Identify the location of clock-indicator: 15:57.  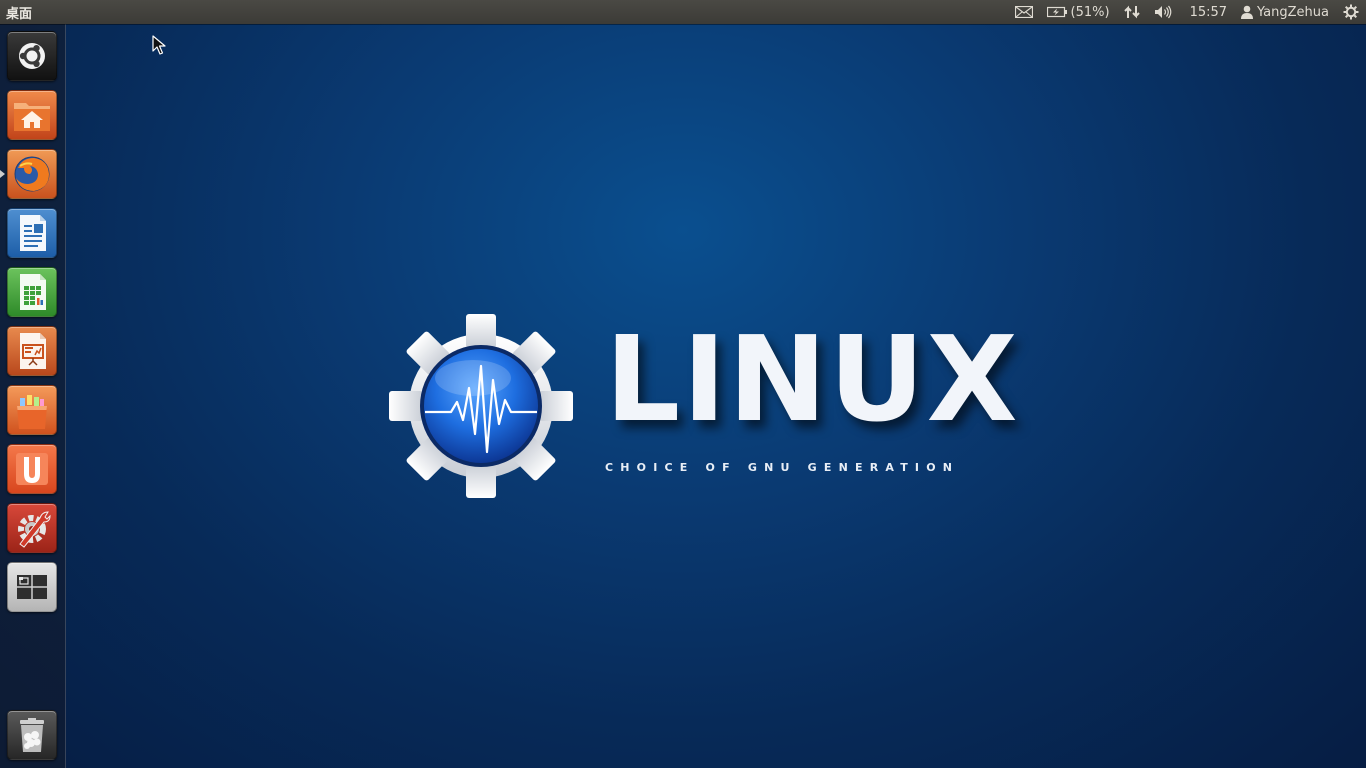
(1206, 12).